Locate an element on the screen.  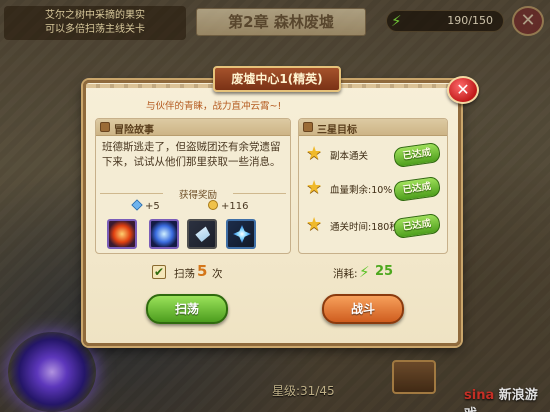
story-panel-header: 冒险故事 is located at coordinates (193, 127).